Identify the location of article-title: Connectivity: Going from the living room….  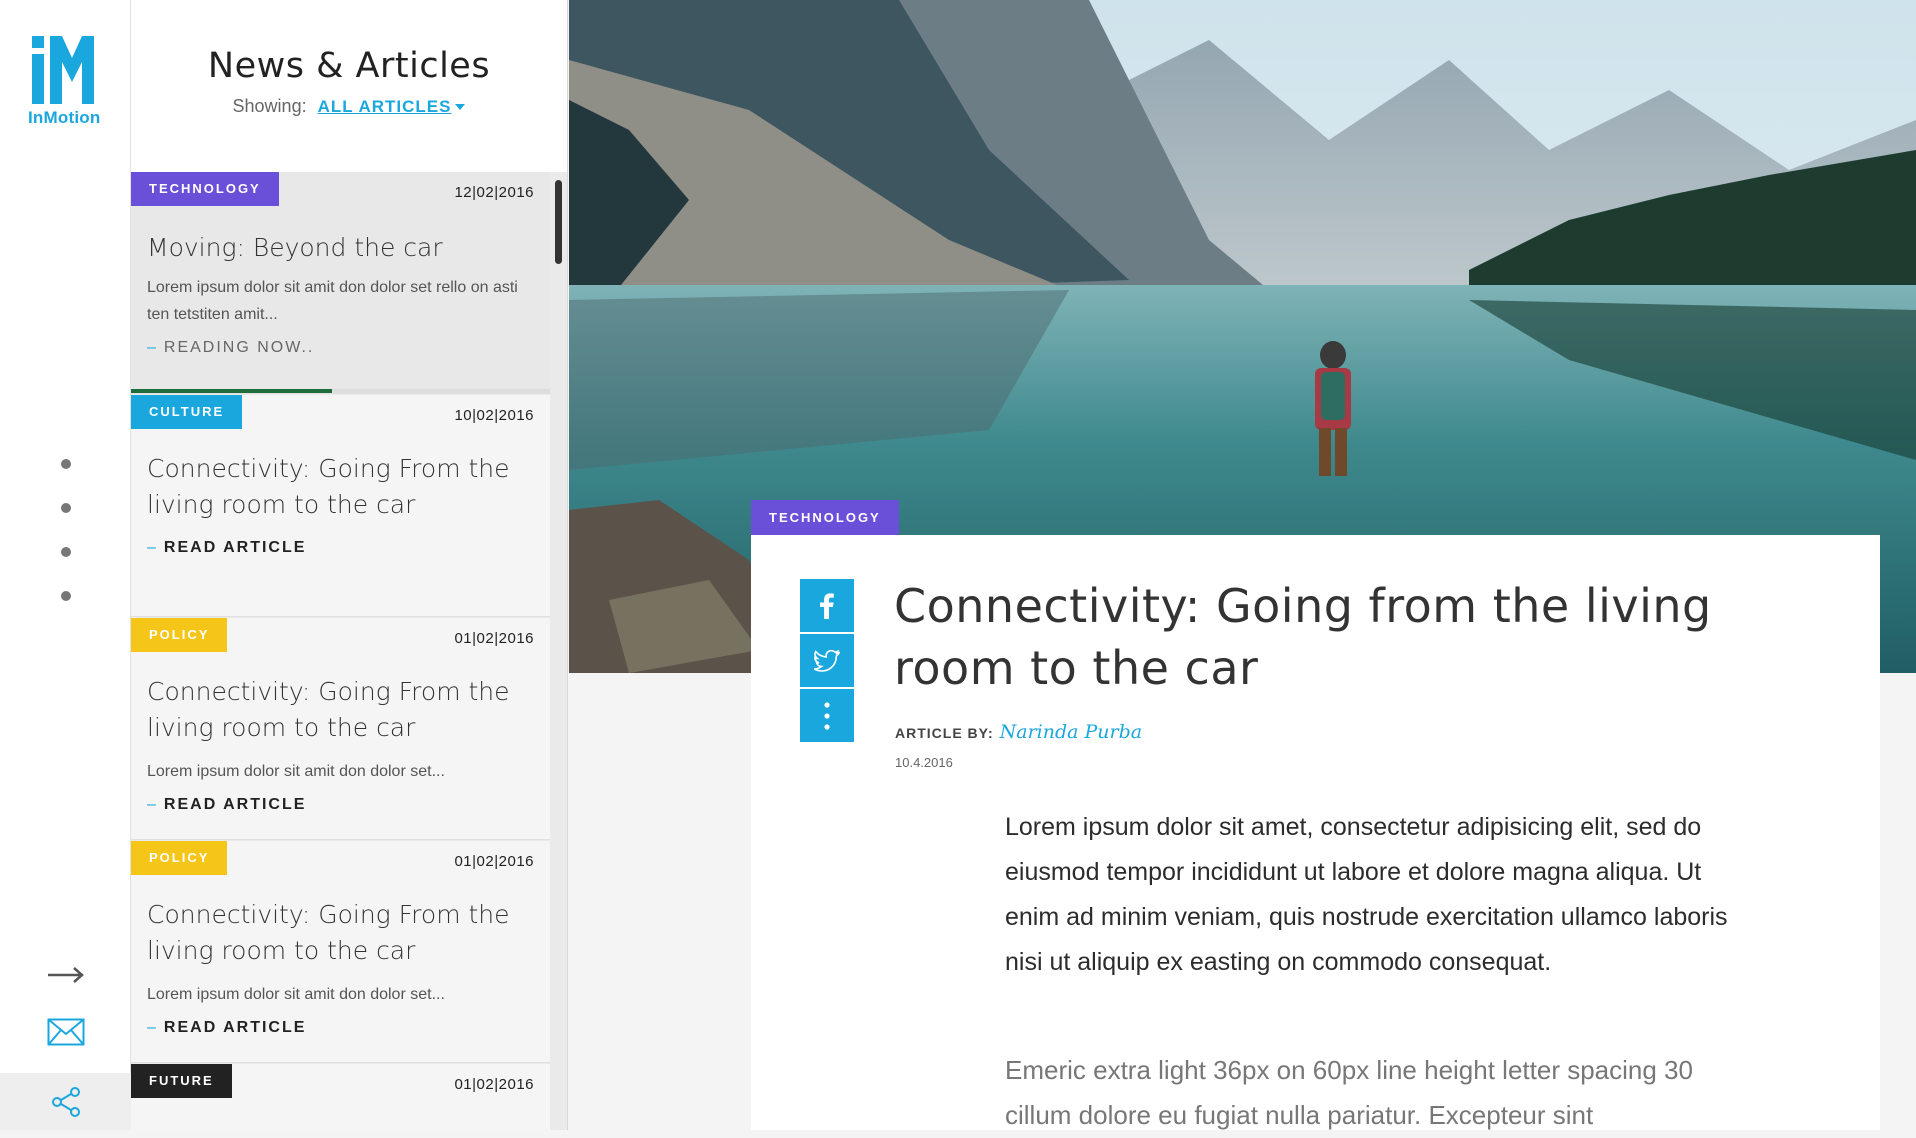
(1303, 637).